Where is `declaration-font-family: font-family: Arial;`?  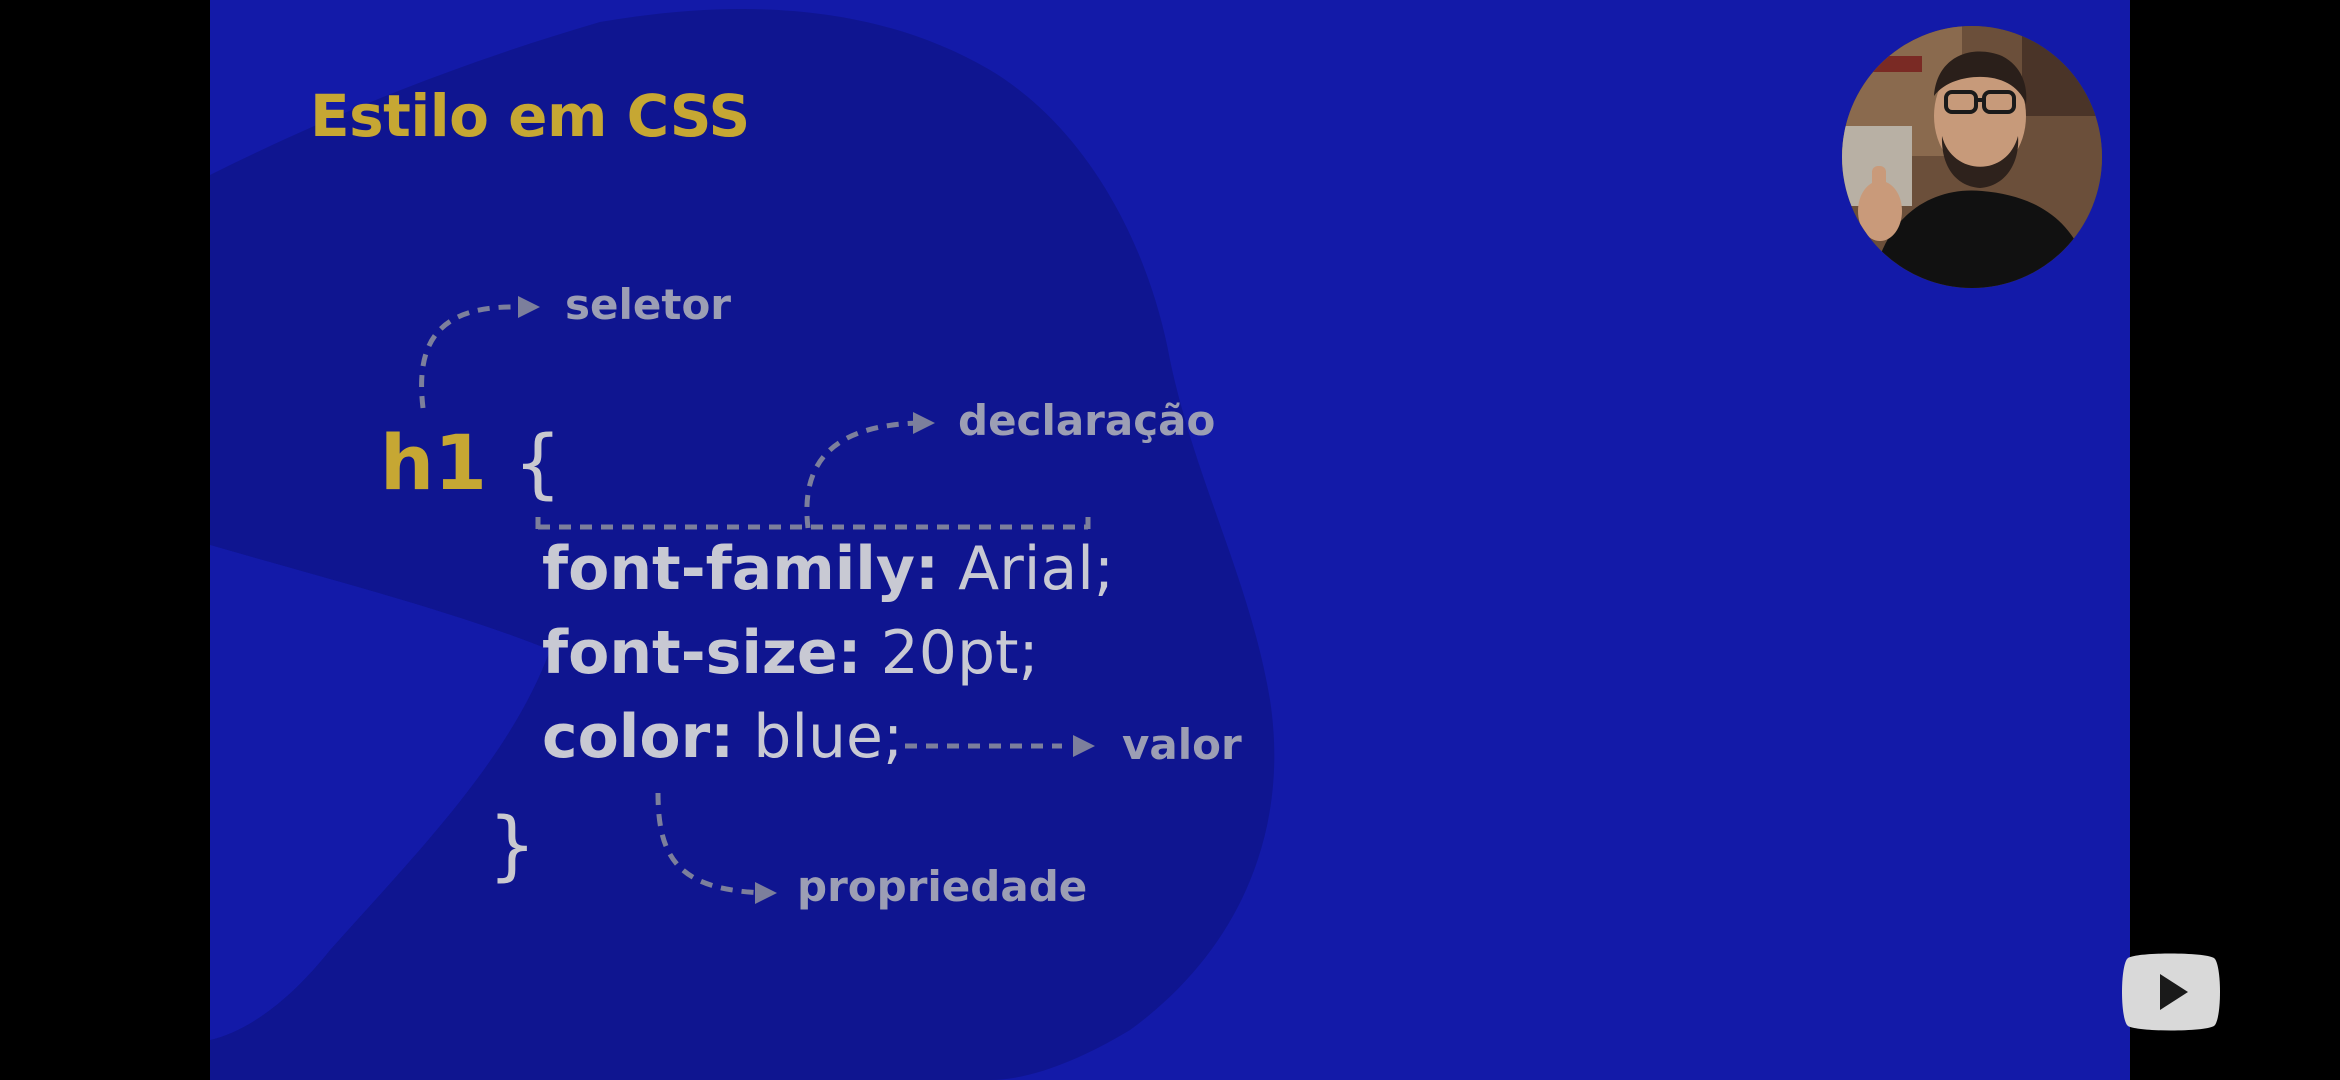 declaration-font-family: font-family: Arial; is located at coordinates (828, 569).